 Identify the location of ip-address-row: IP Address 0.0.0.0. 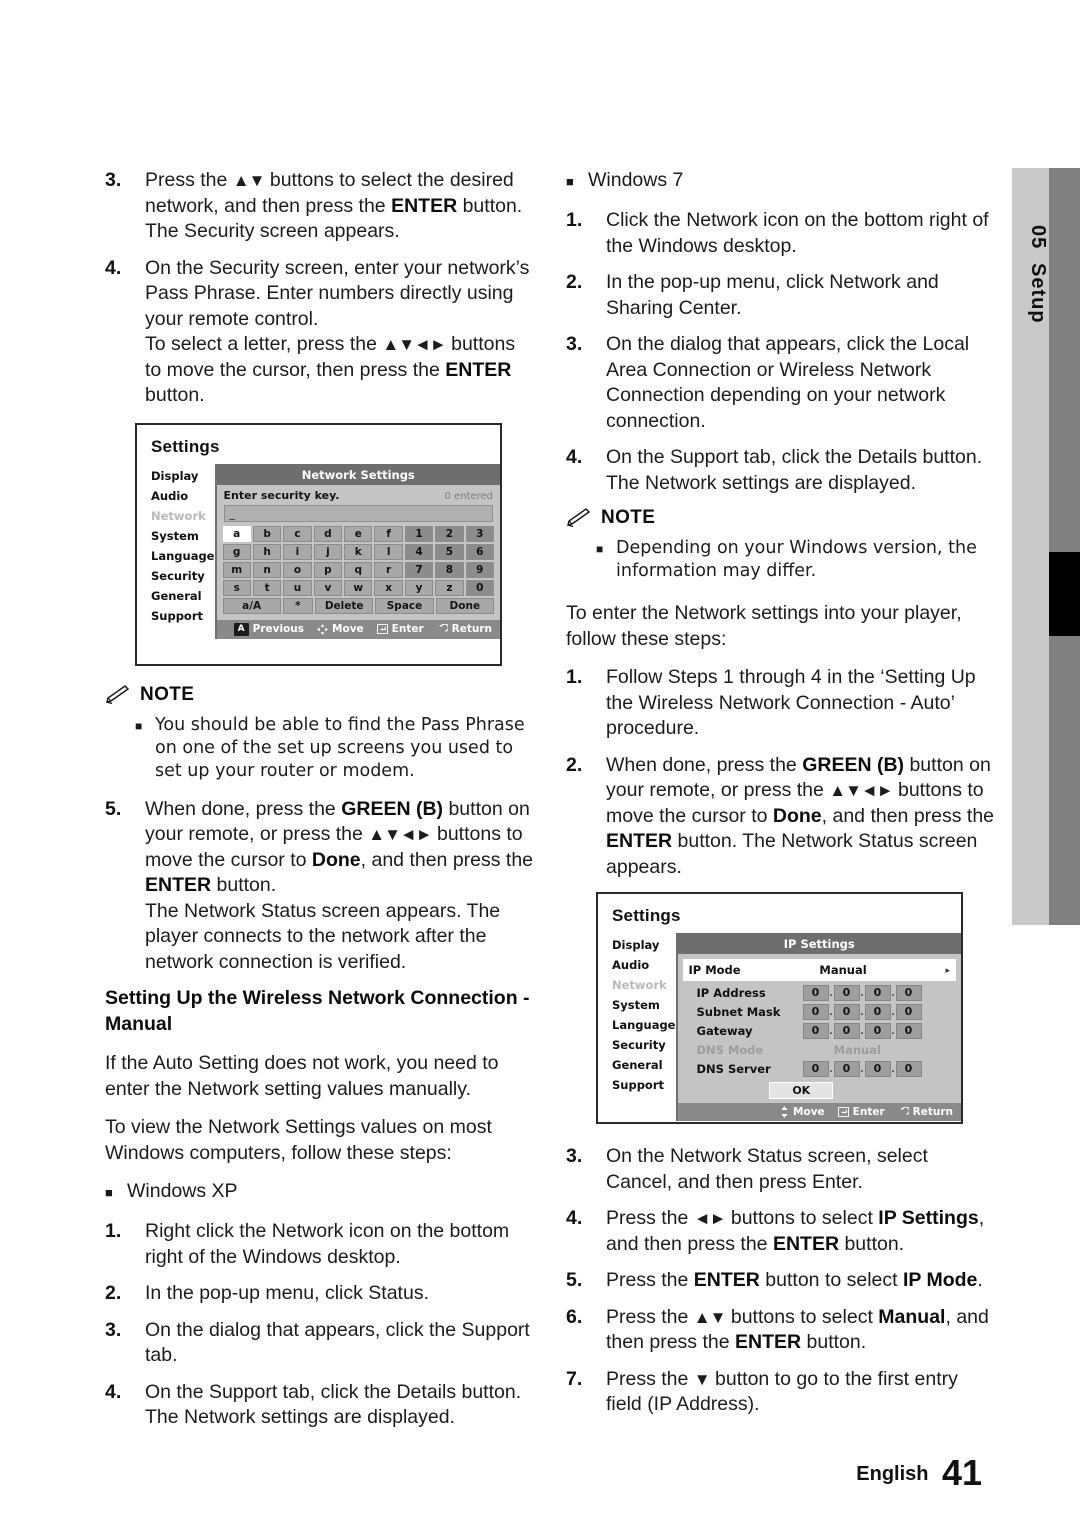
(820, 992).